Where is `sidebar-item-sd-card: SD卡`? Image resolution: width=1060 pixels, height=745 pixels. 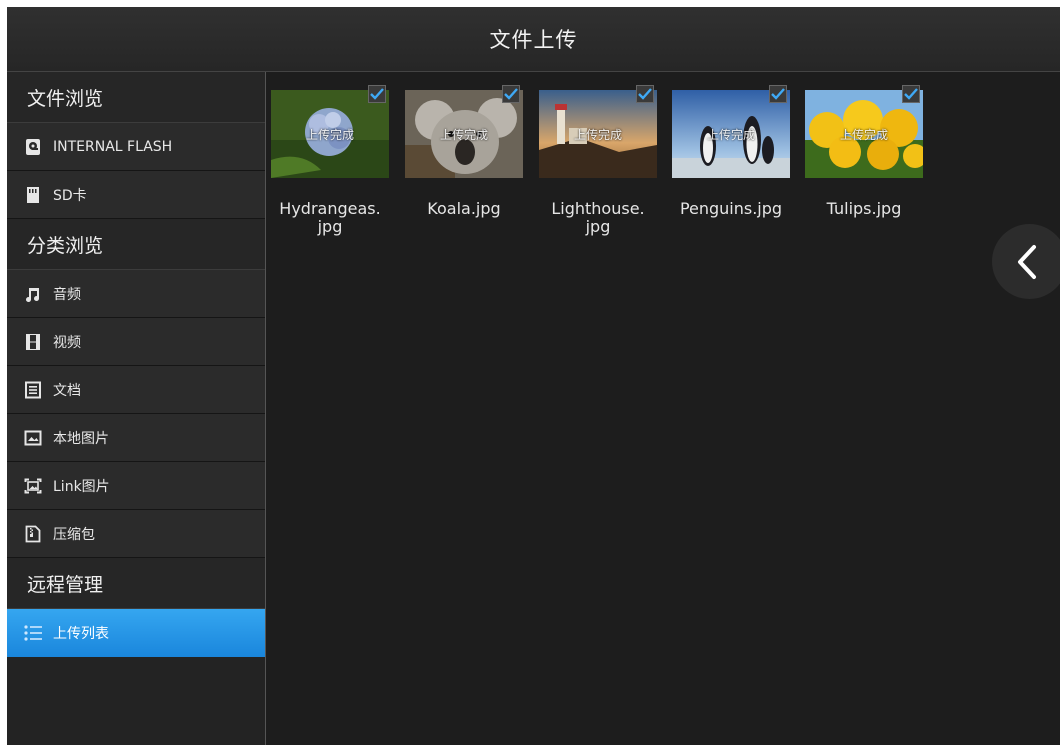 sidebar-item-sd-card: SD卡 is located at coordinates (136, 195).